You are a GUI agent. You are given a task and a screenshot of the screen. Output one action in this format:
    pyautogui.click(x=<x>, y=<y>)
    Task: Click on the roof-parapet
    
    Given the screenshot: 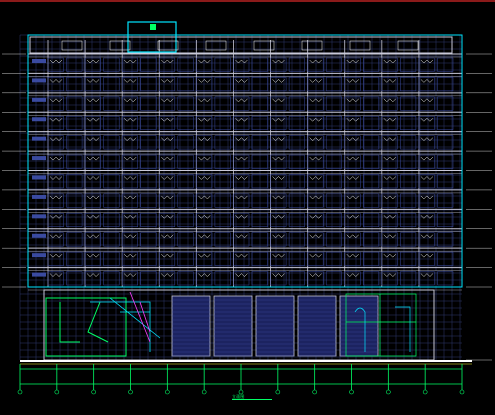 What is the action you would take?
    pyautogui.click(x=241, y=45)
    